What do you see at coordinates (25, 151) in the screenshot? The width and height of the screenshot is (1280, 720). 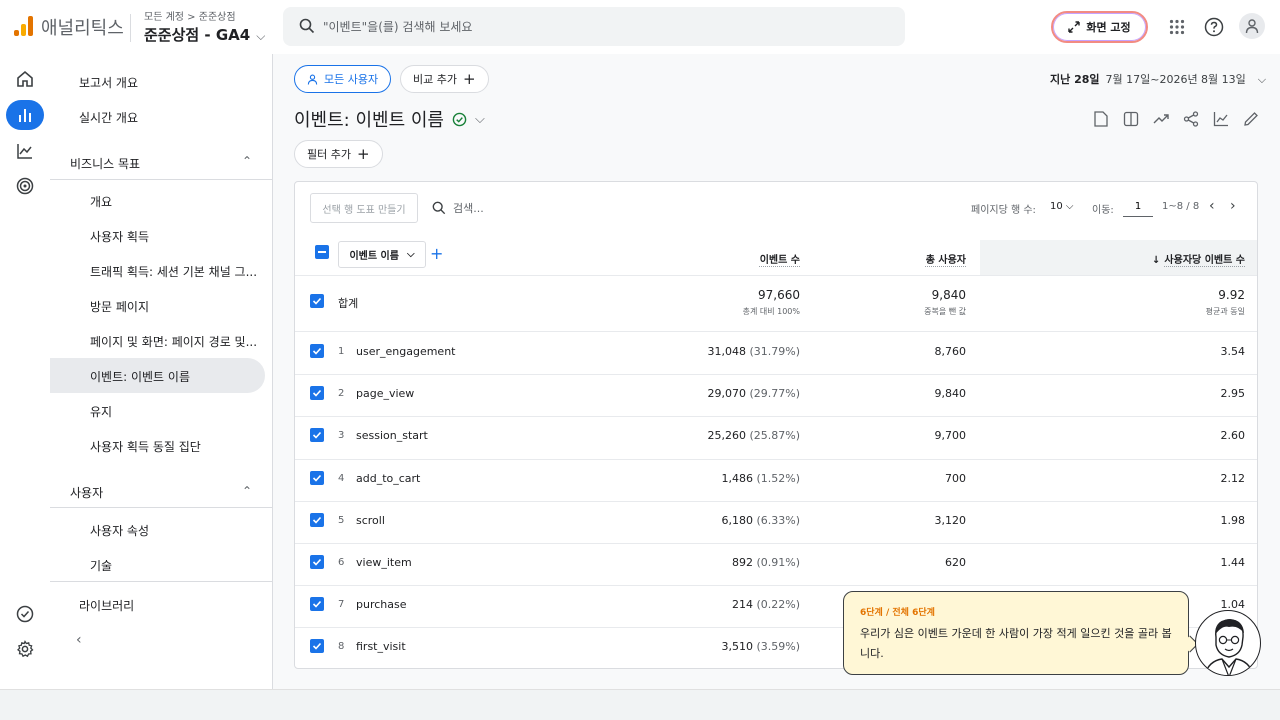 I see `explore-icon` at bounding box center [25, 151].